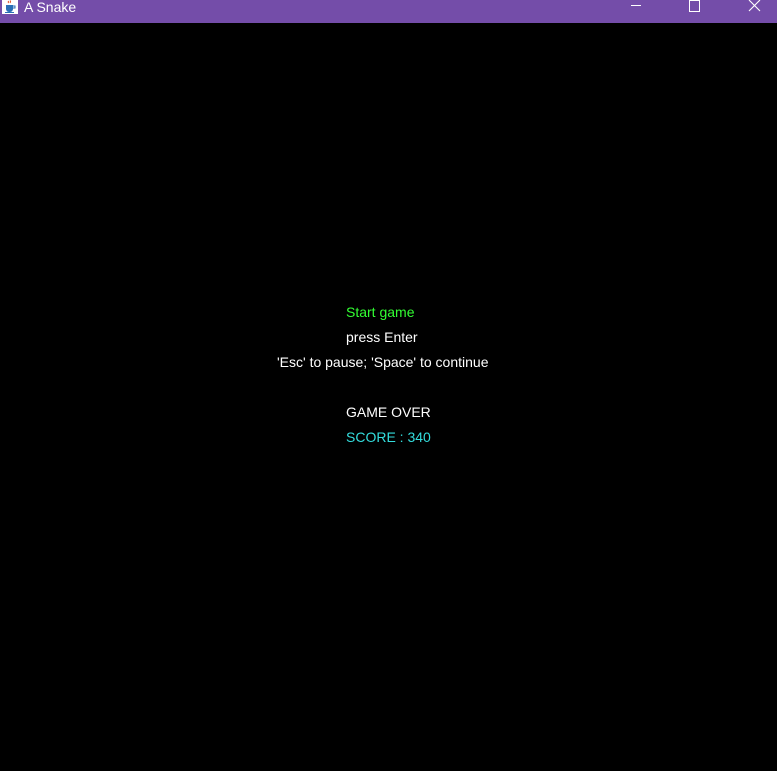 This screenshot has height=771, width=777. What do you see at coordinates (380, 312) in the screenshot?
I see `start-game-label: Start game` at bounding box center [380, 312].